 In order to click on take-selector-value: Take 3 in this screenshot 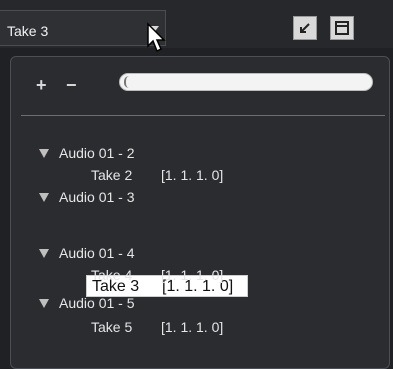, I will do `click(28, 31)`.